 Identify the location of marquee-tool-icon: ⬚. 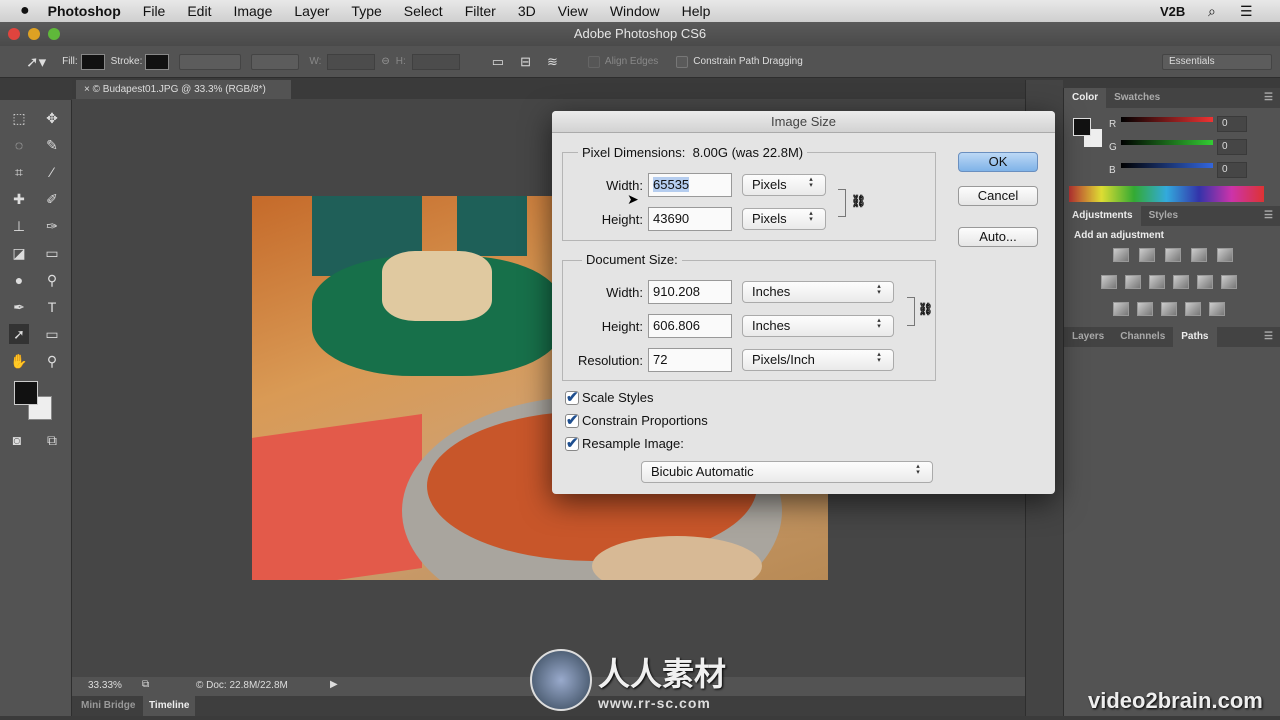
(19, 118).